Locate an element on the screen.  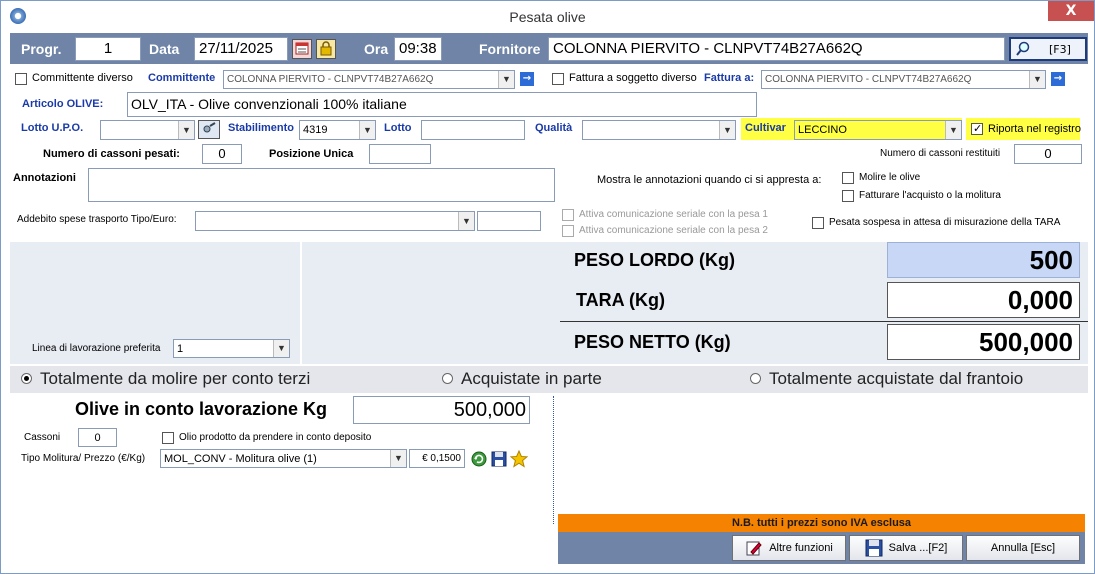
star-icon is located at coordinates (519, 460).